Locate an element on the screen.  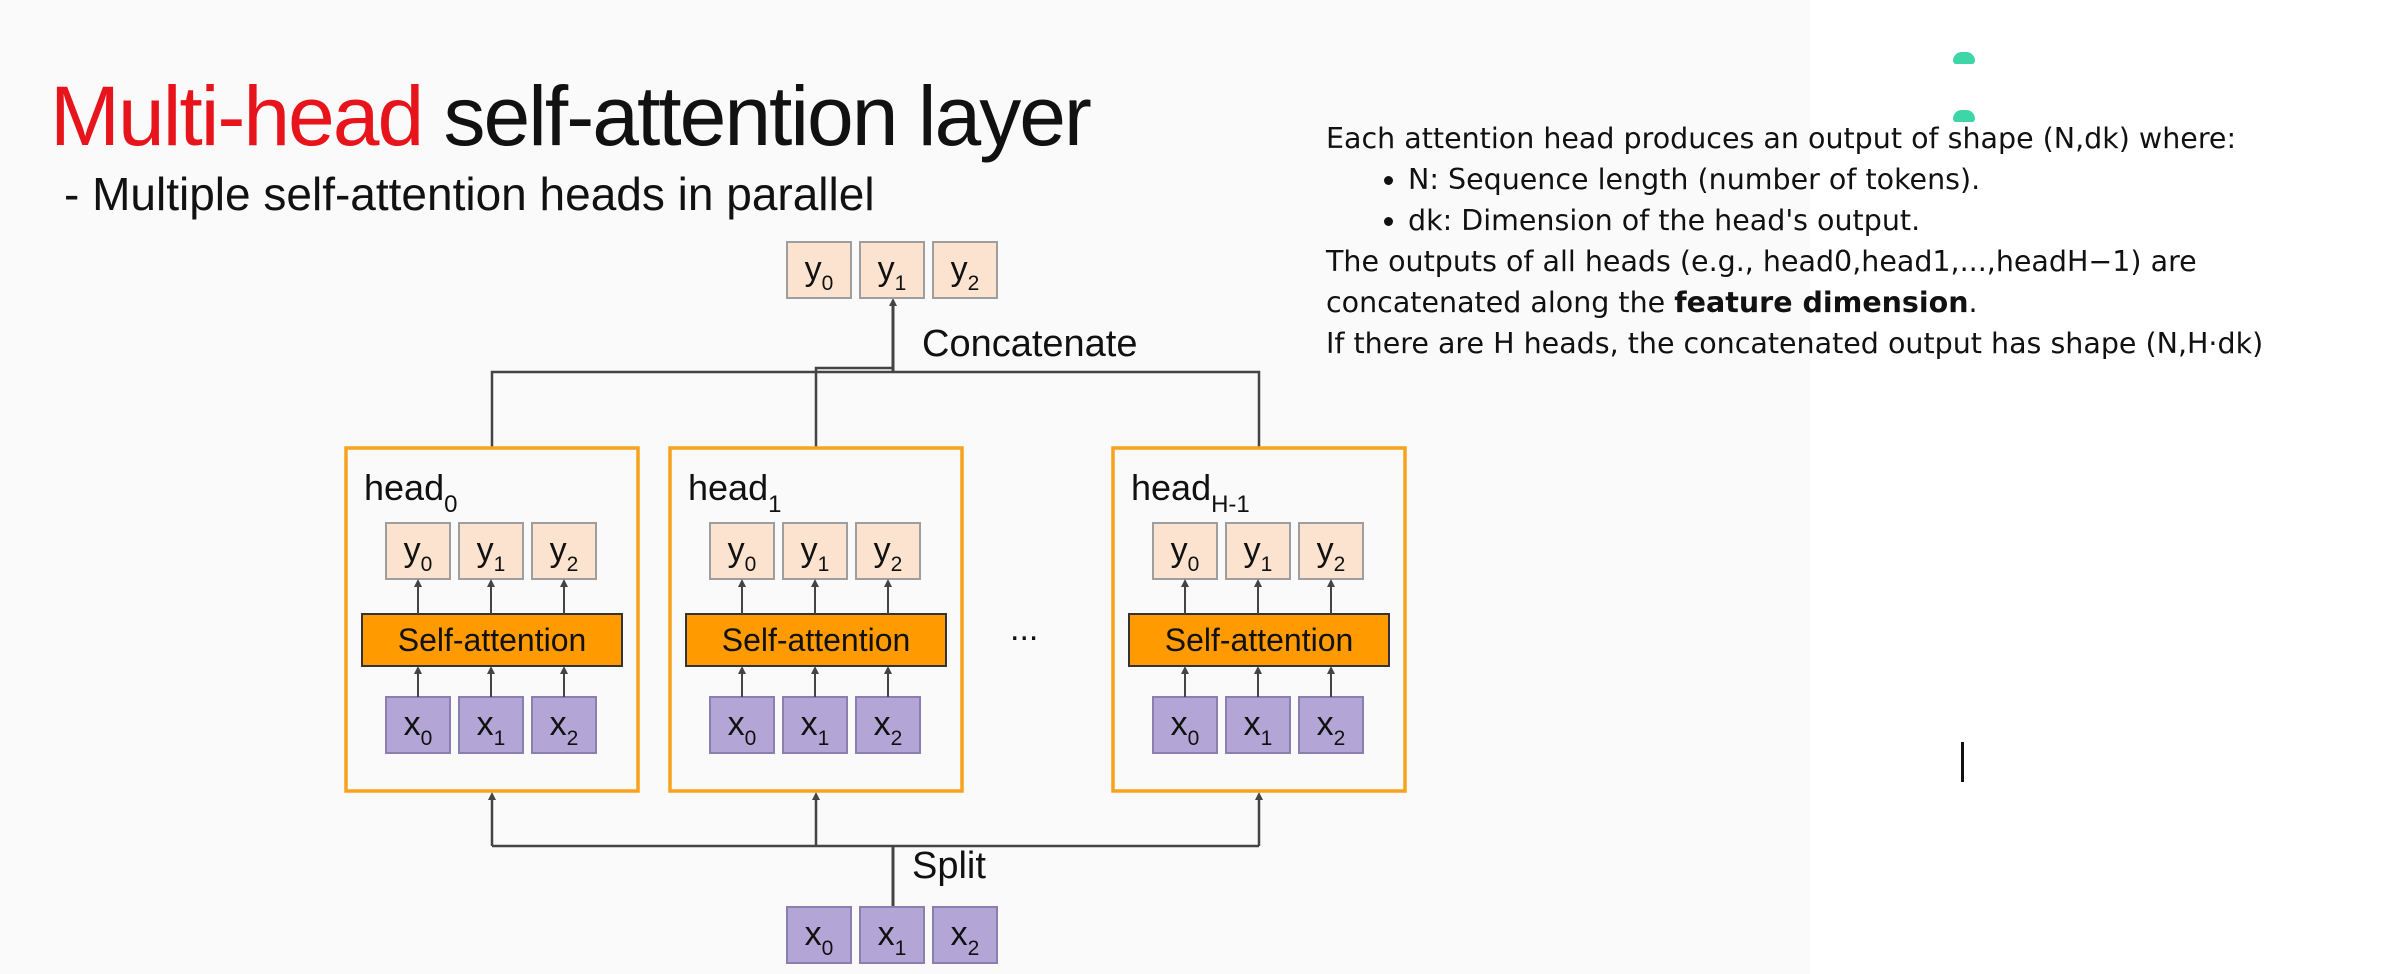
notes-bullet-sequence-length: N: Sequence length (number of tokens). is located at coordinates (1882, 179).